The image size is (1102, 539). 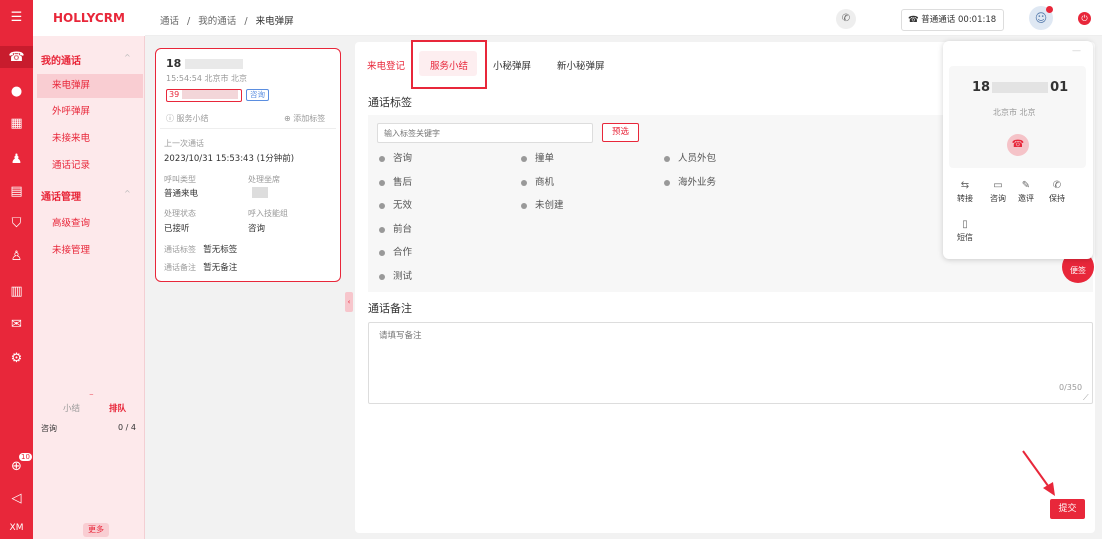 I want to click on minimize-icon: —, so click(x=1076, y=51).